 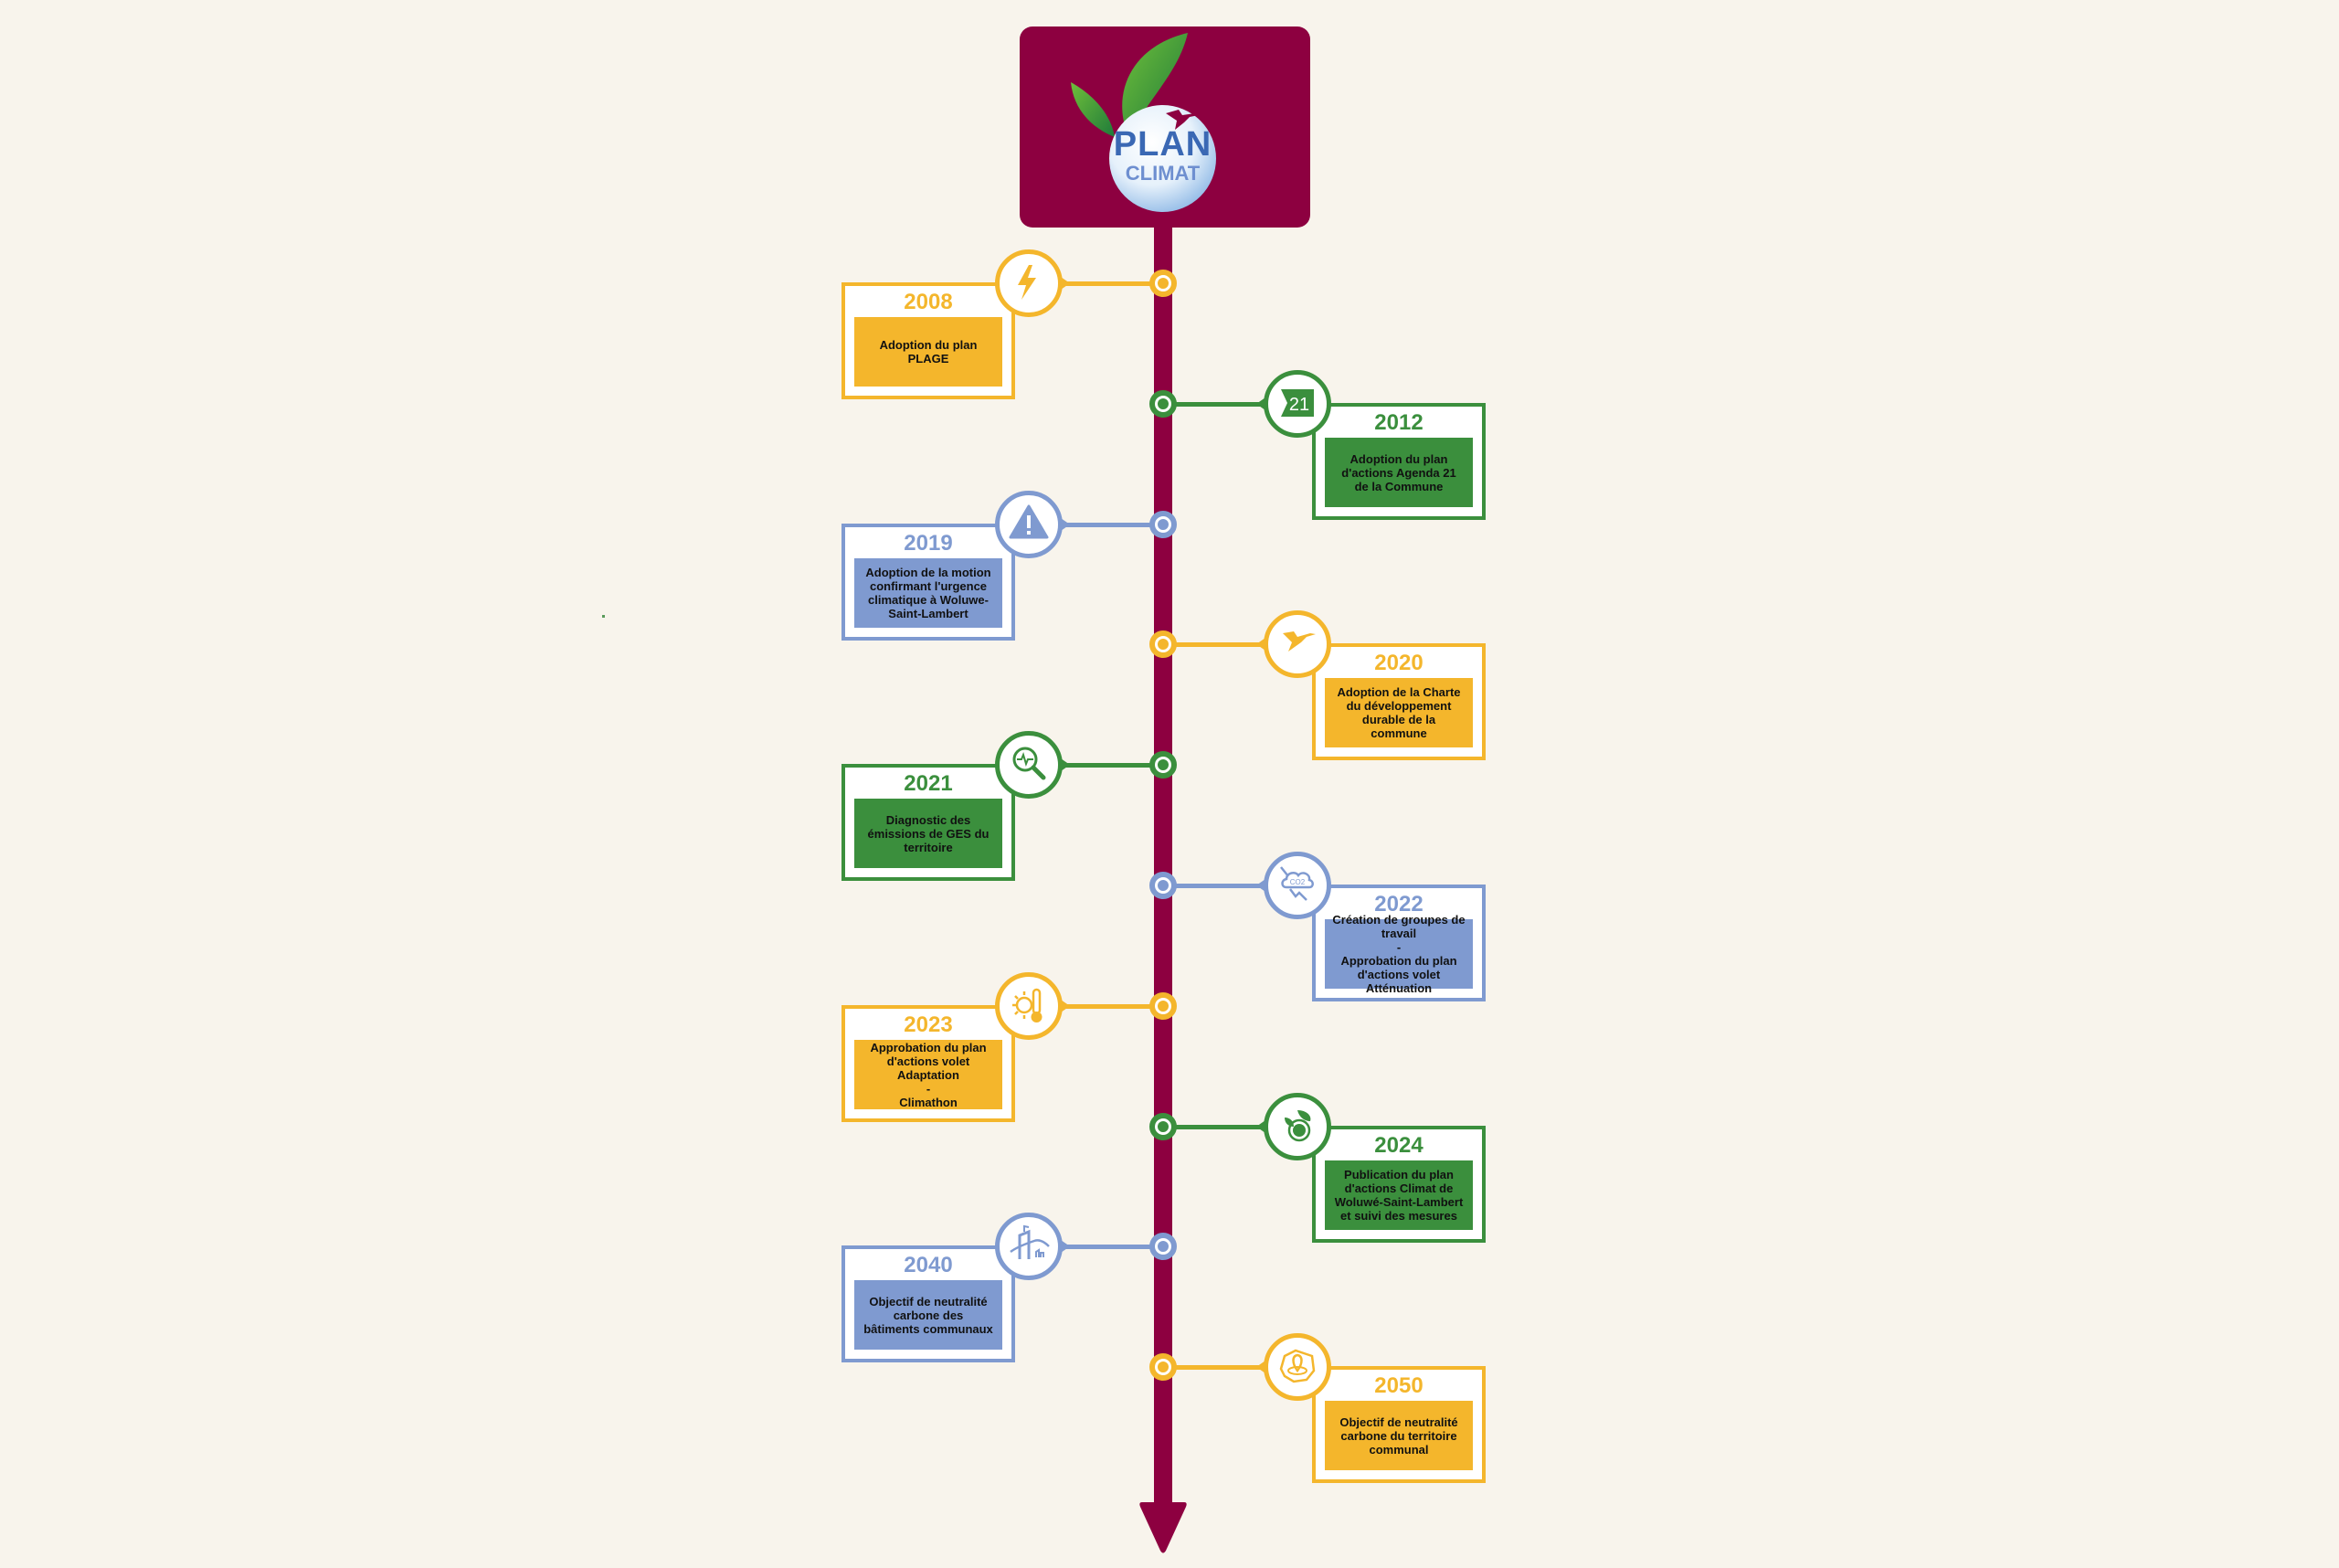 What do you see at coordinates (604, 616) in the screenshot?
I see `stray-dot` at bounding box center [604, 616].